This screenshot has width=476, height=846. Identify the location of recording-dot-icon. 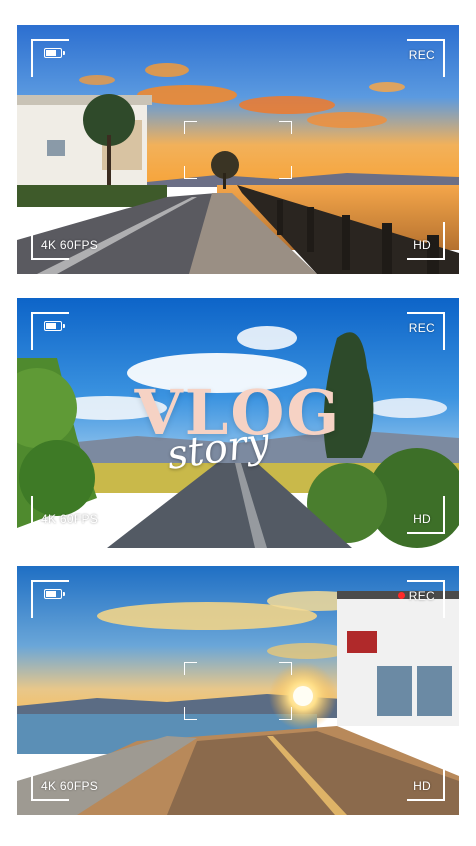
(401, 595).